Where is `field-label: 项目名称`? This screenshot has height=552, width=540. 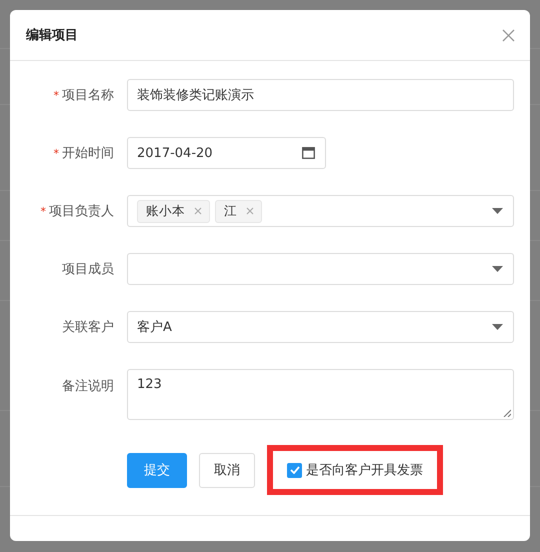
field-label: 项目名称 is located at coordinates (88, 95).